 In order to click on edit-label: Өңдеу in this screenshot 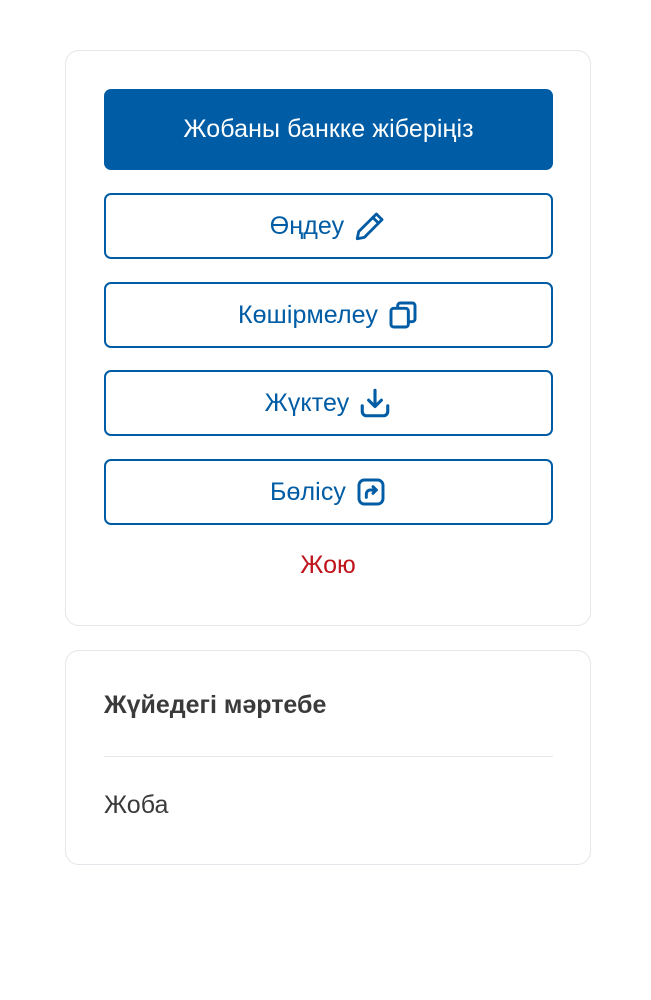, I will do `click(307, 225)`.